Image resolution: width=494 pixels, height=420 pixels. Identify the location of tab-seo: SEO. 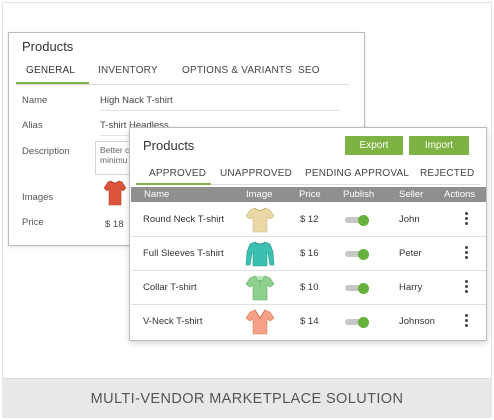
(309, 70).